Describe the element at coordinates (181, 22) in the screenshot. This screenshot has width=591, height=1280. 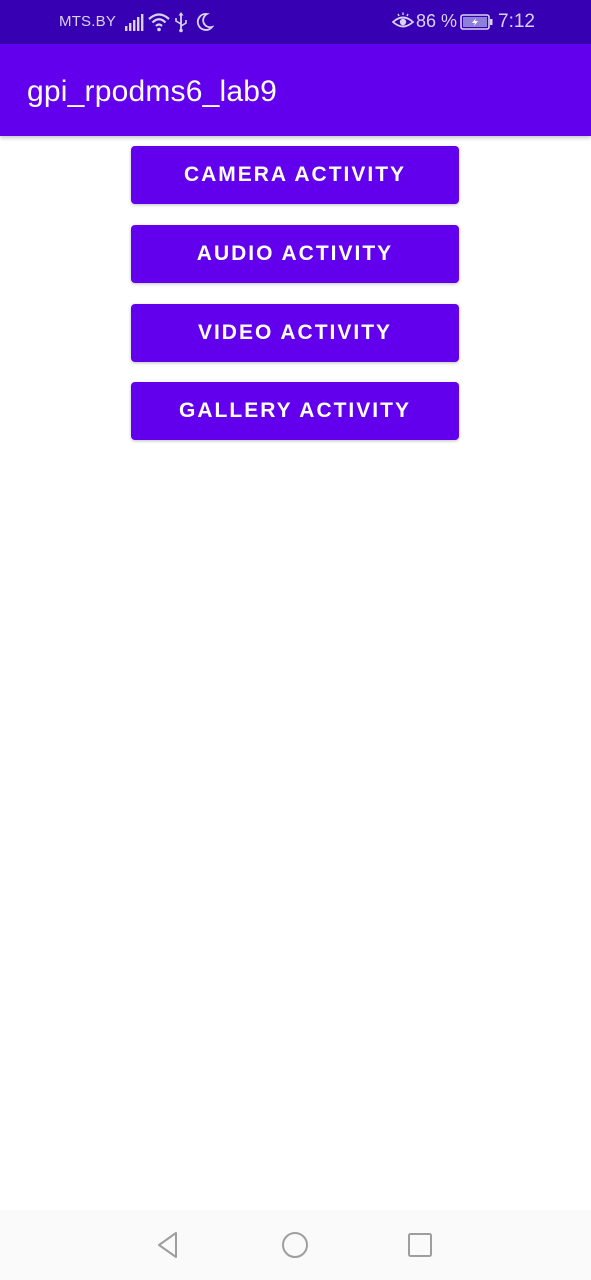
I see `usb-icon` at that location.